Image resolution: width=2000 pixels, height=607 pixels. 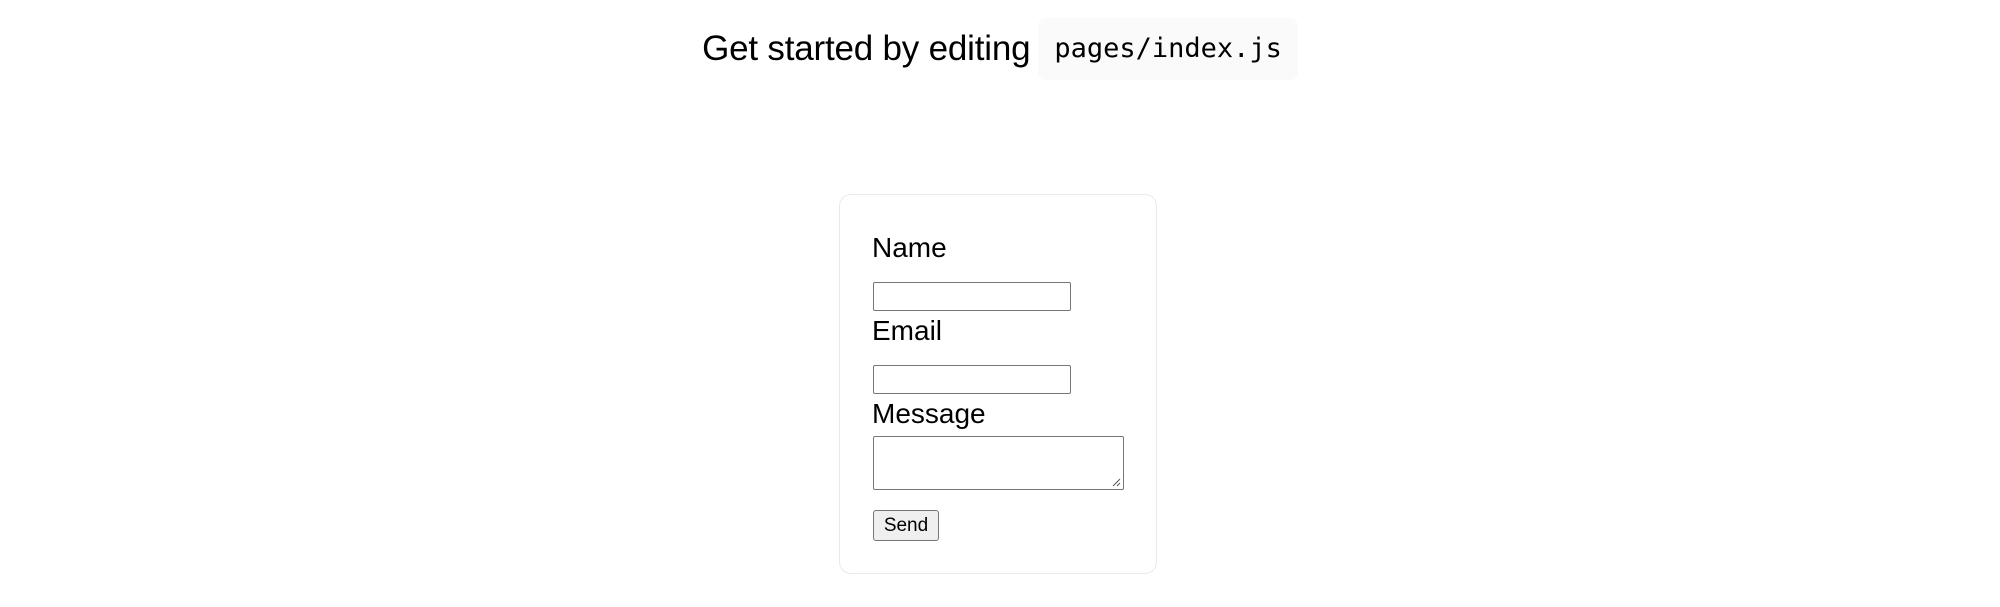 What do you see at coordinates (1168, 49) in the screenshot?
I see `intro-code-path: pages/index.js` at bounding box center [1168, 49].